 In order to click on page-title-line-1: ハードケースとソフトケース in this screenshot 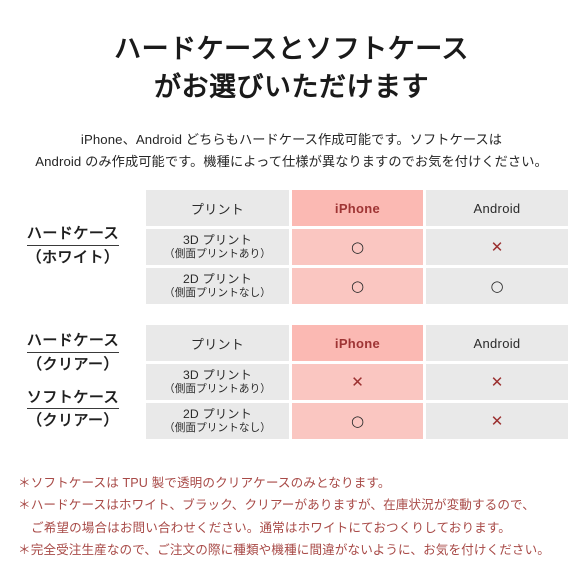, I will do `click(291, 49)`.